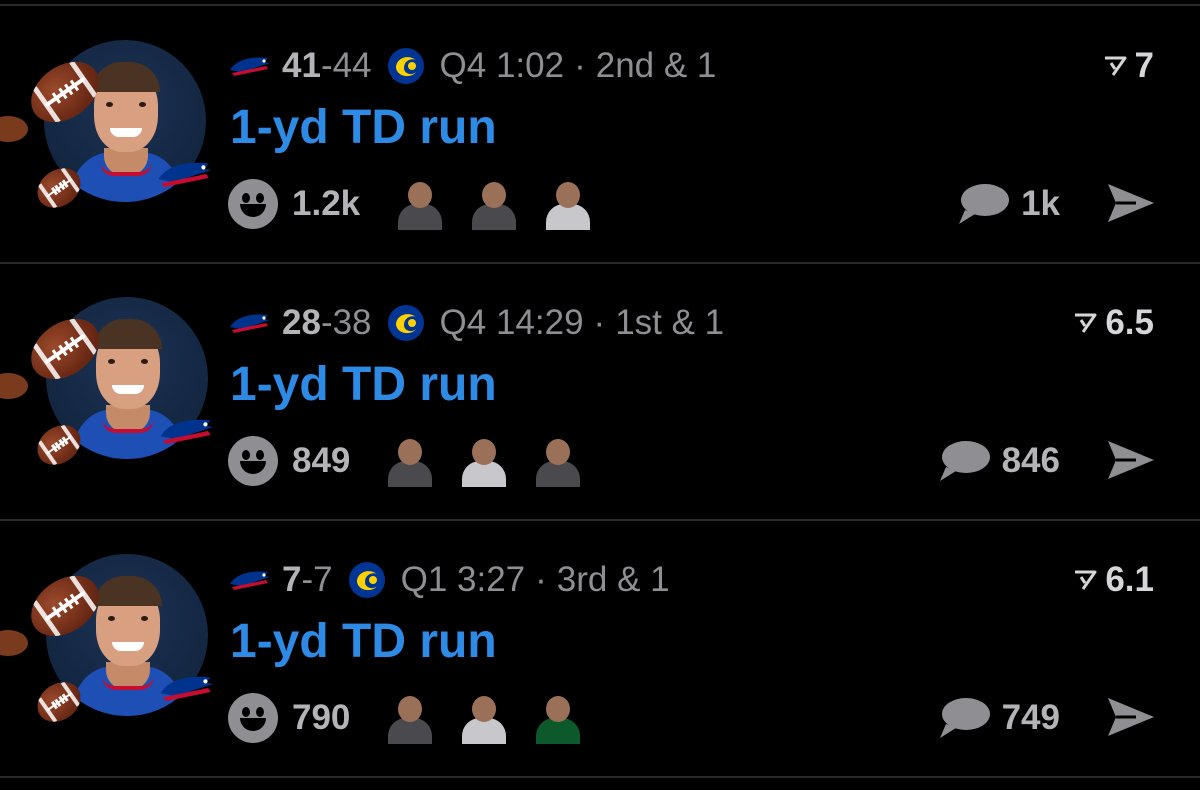 Image resolution: width=1200 pixels, height=790 pixels. I want to click on home-score: 7, so click(292, 579).